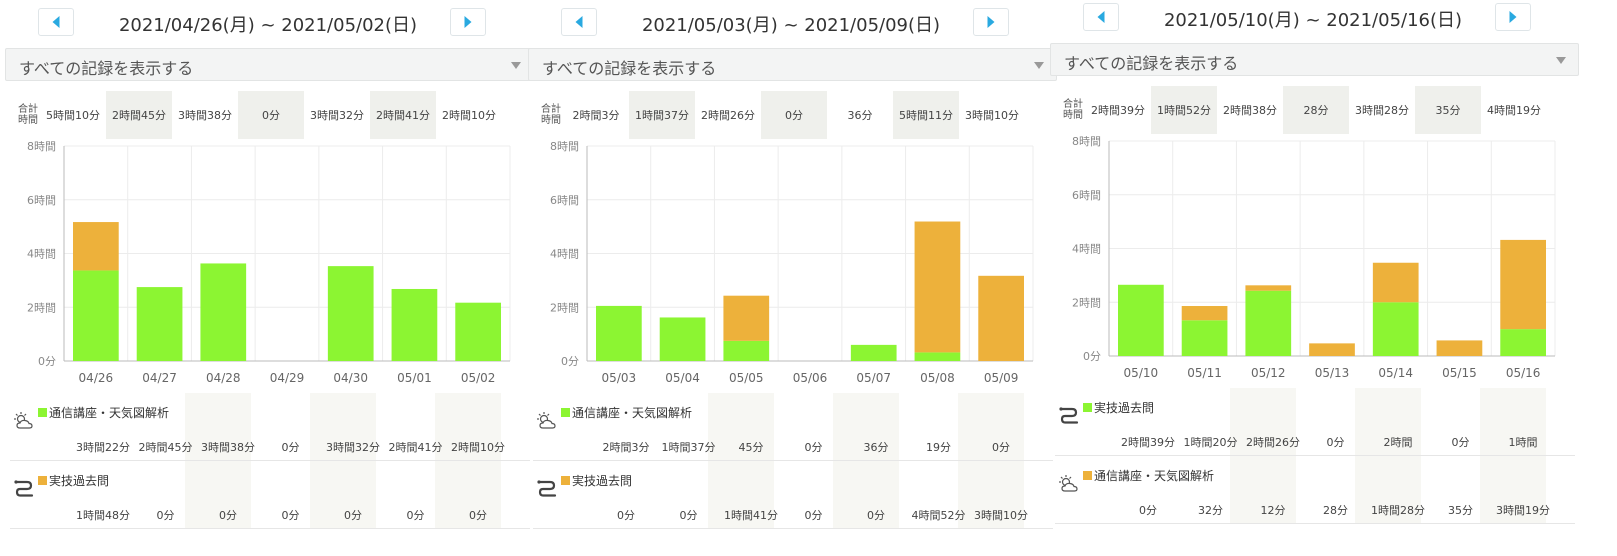  What do you see at coordinates (1148, 442) in the screenshot?
I see `category-day-value: 2時間39分` at bounding box center [1148, 442].